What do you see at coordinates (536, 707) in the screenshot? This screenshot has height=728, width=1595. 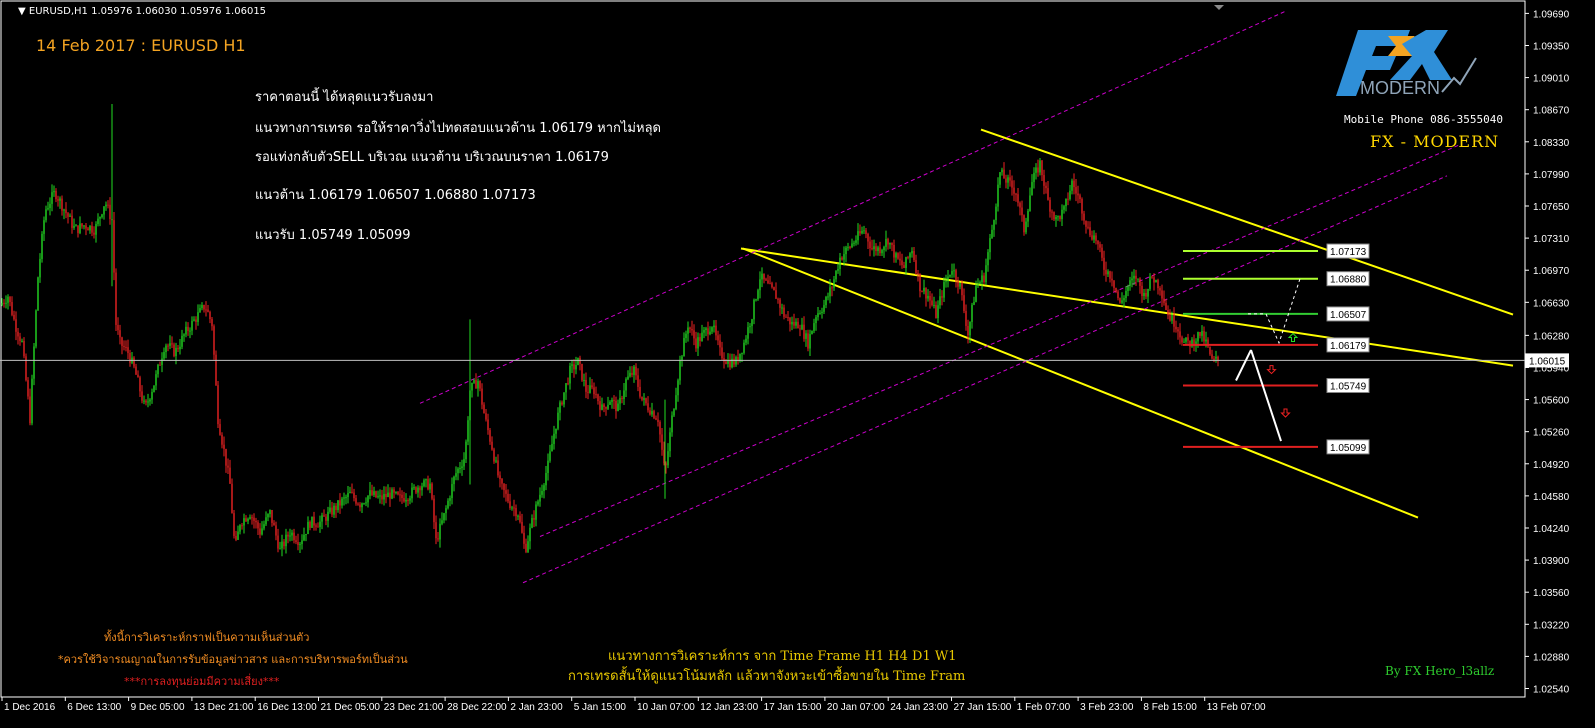 I see `x-tick-label: 2 Jan 23:00` at bounding box center [536, 707].